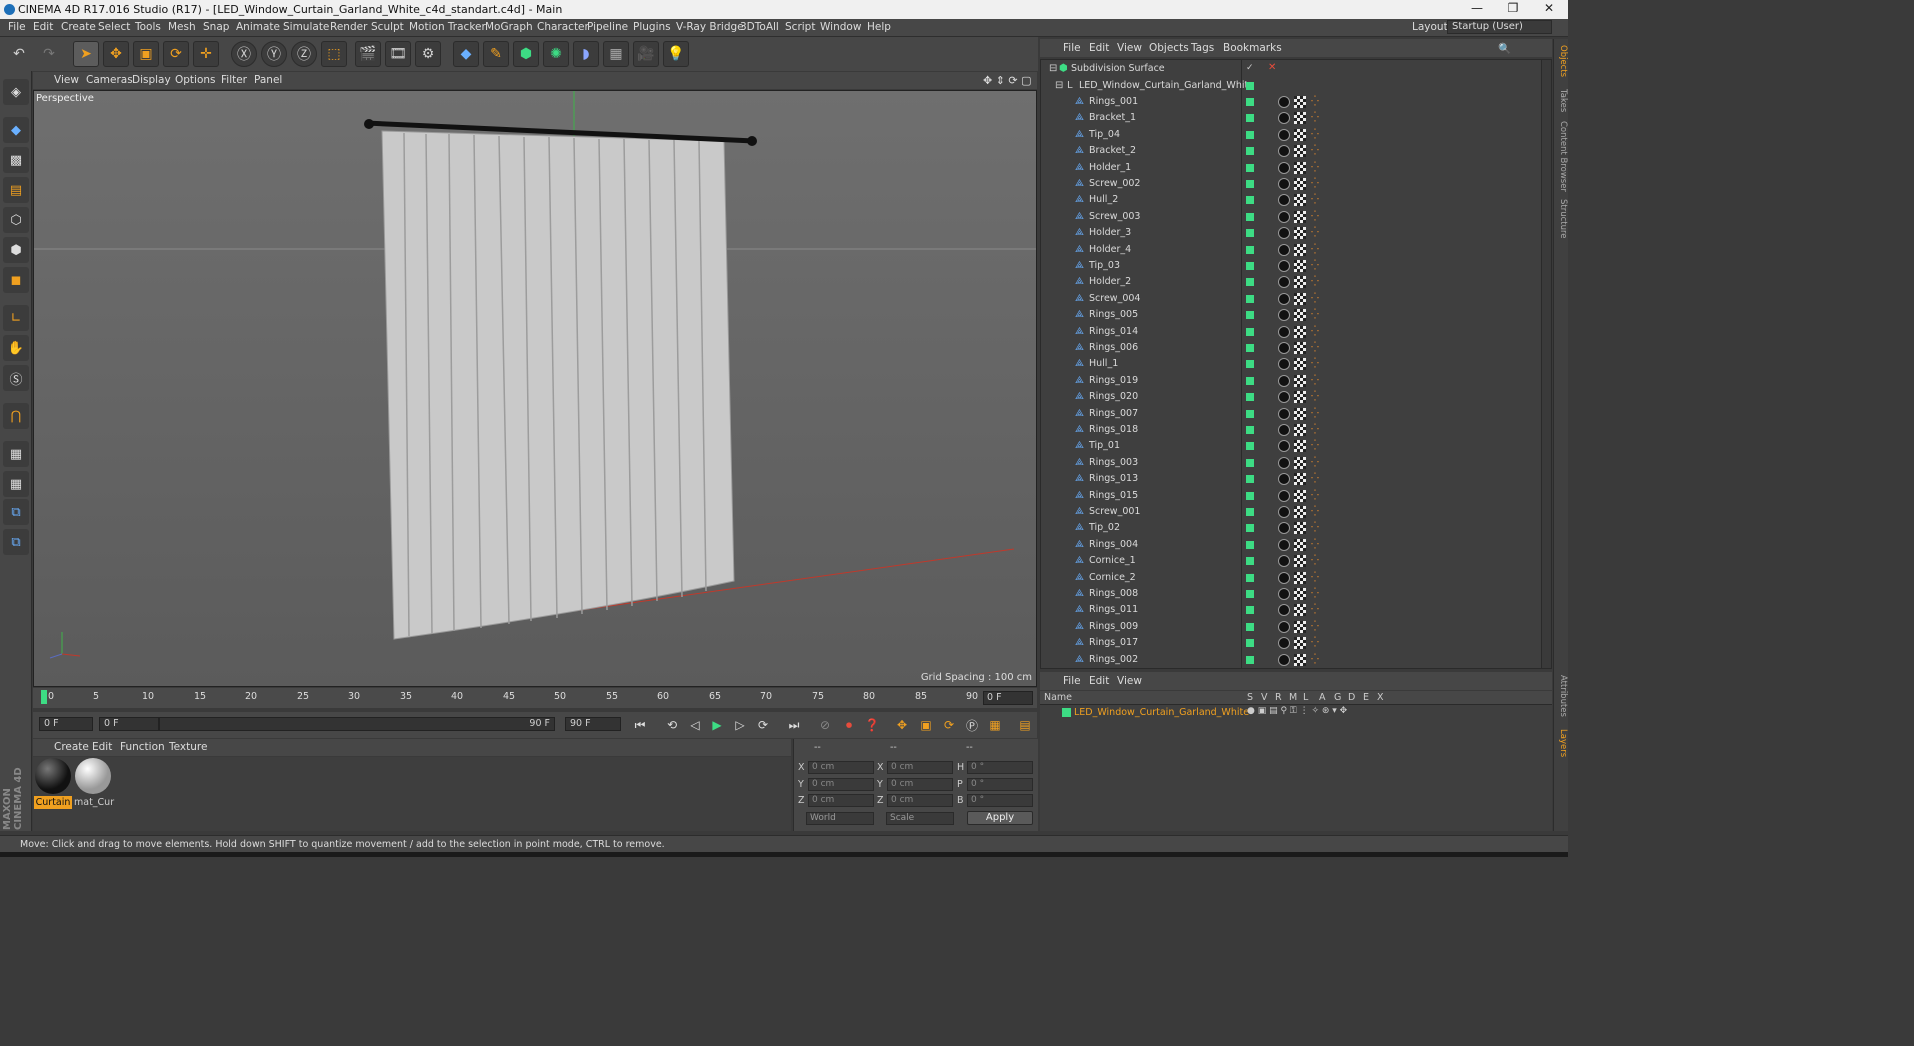  I want to click on object-row: ⟁ Tip_03 ⁛, so click(1291, 266).